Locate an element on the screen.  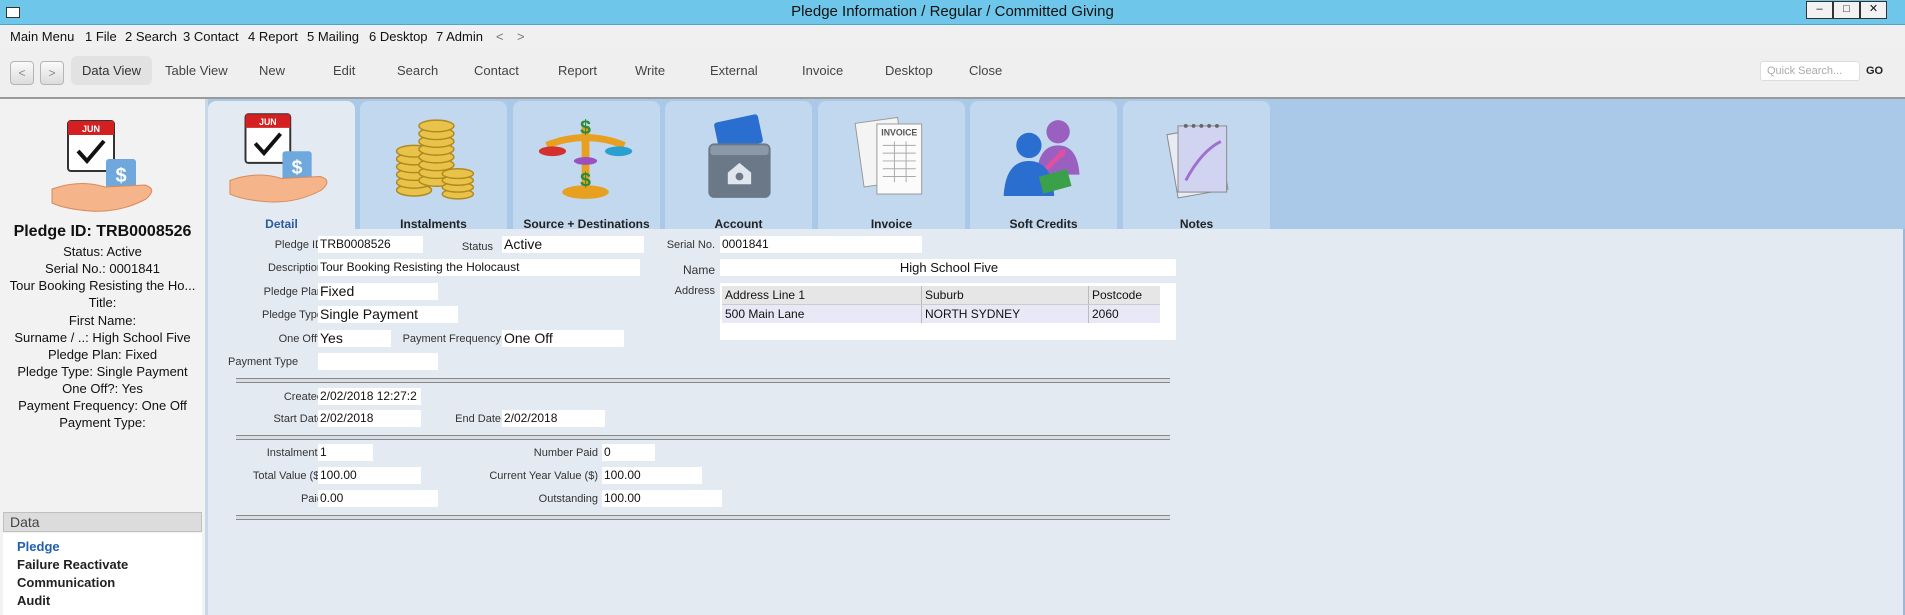
address-suburb-cell: NORTH SYDNEY is located at coordinates (1005, 313).